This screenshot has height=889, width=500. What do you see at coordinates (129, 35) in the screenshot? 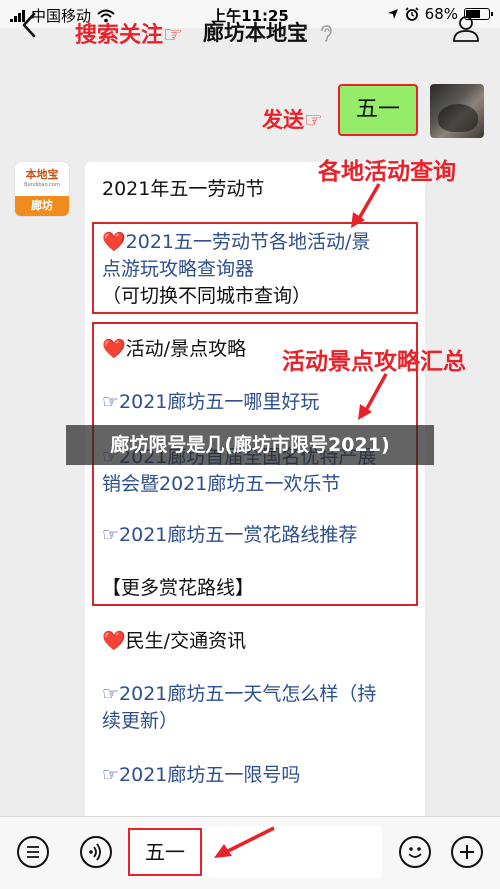
I see `search-follow-annotation: 搜索关注☞` at bounding box center [129, 35].